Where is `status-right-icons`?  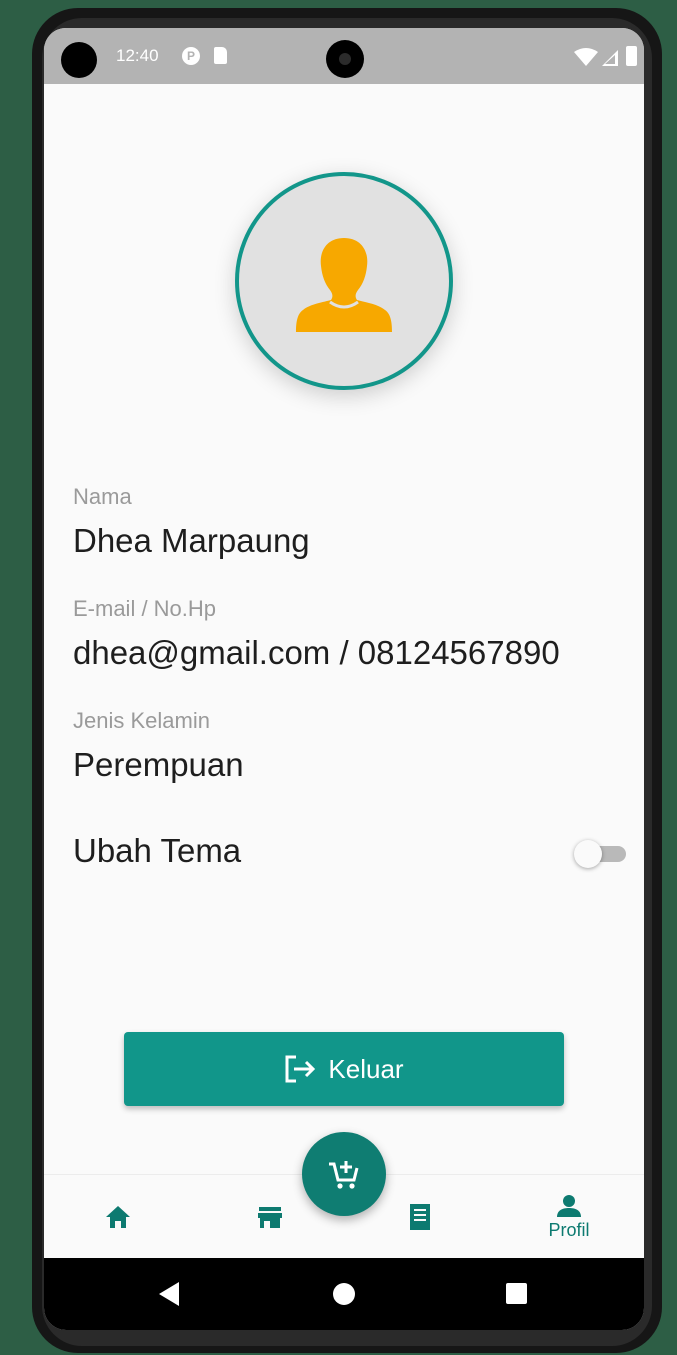 status-right-icons is located at coordinates (605, 56).